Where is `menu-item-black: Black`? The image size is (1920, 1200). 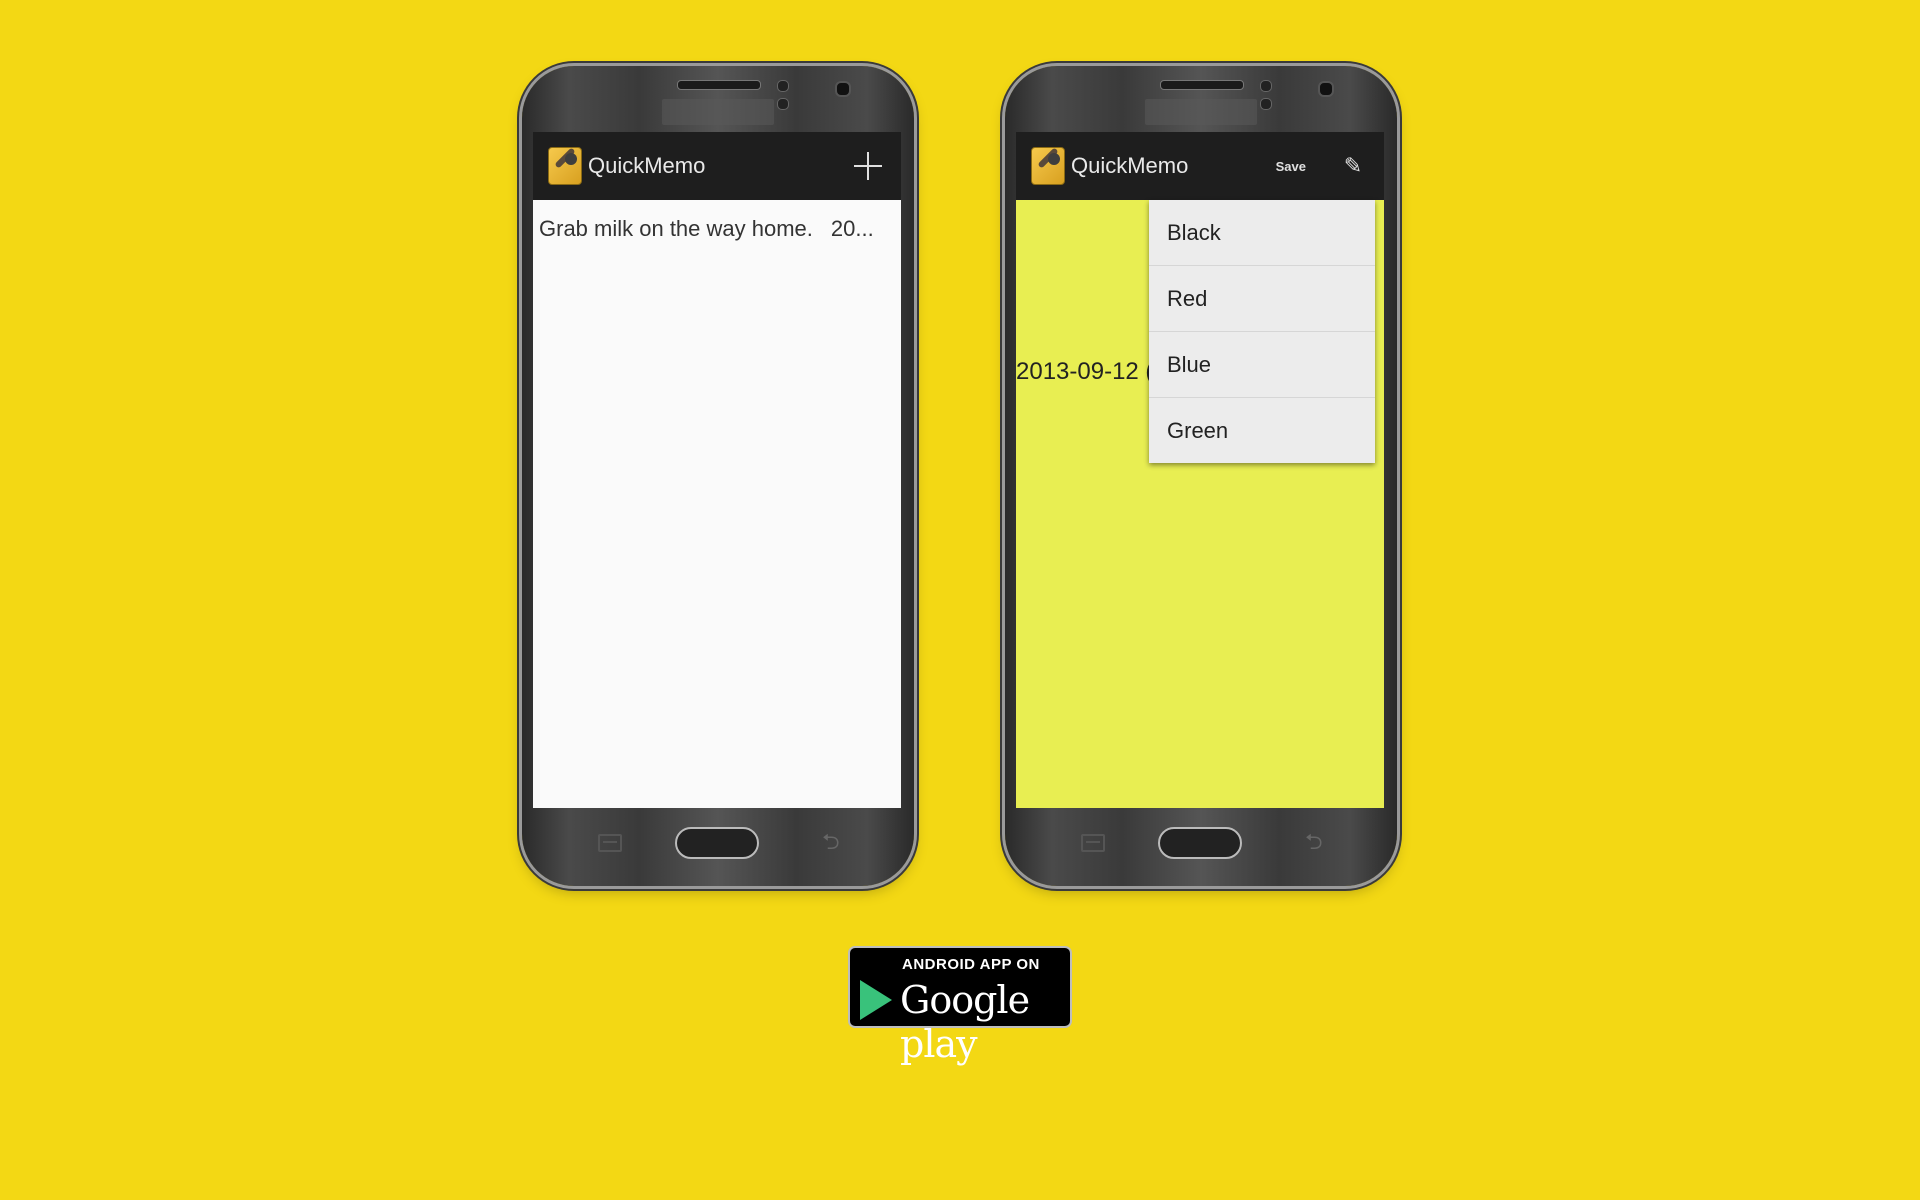 menu-item-black: Black is located at coordinates (1262, 233).